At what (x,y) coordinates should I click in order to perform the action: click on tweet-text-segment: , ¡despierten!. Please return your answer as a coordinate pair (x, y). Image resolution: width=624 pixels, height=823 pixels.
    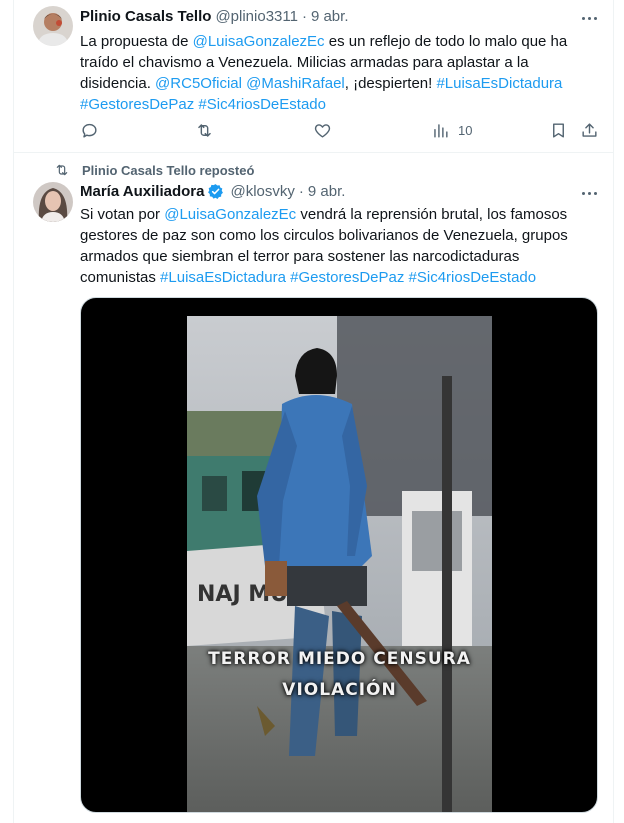
    Looking at the image, I should click on (390, 83).